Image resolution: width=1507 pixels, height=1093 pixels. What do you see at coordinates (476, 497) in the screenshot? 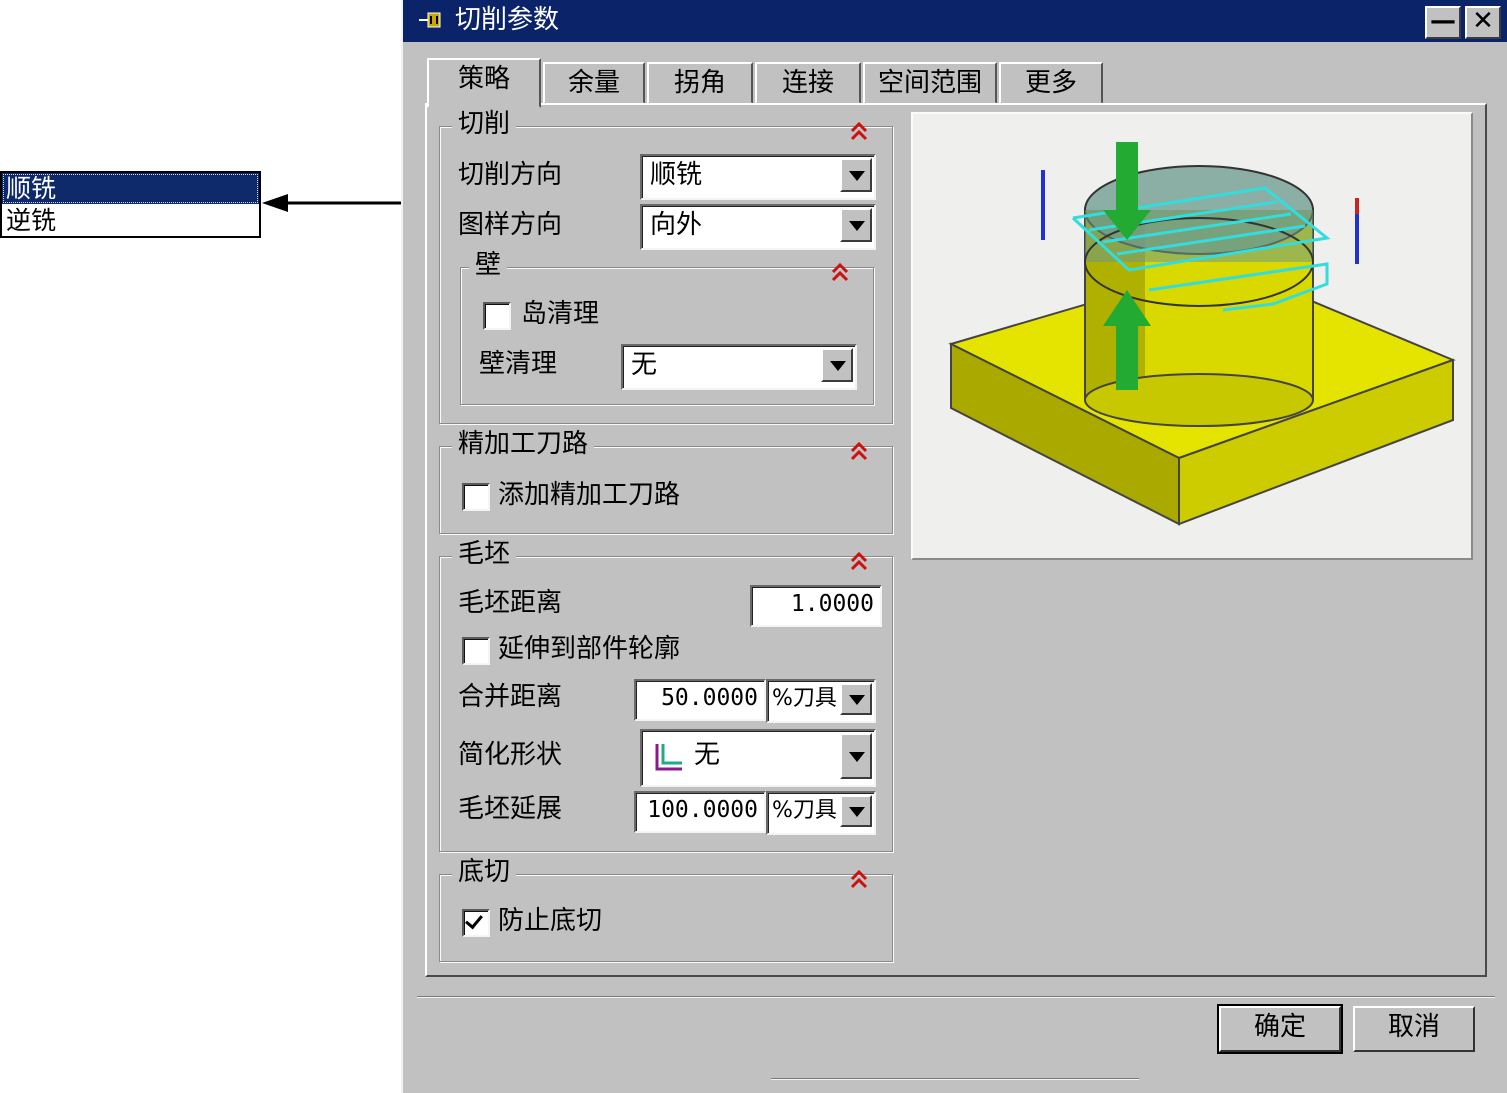
I see `add-finish-pass-checkbox` at bounding box center [476, 497].